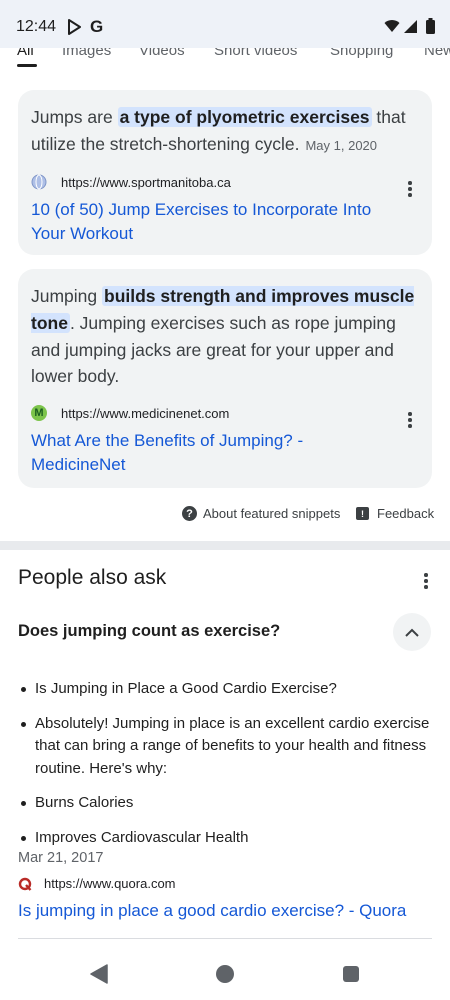 The height and width of the screenshot is (1000, 450). I want to click on chevron-up-icon, so click(412, 632).